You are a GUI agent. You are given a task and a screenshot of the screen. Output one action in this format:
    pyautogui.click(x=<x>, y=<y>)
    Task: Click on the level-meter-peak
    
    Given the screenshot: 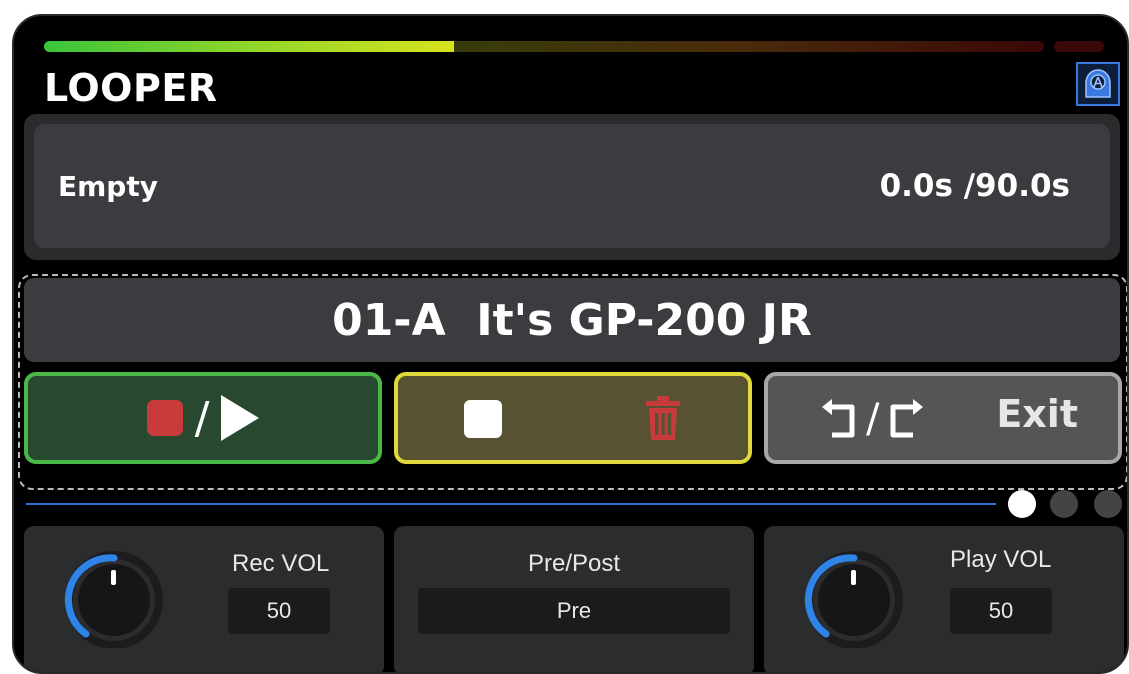 What is the action you would take?
    pyautogui.click(x=1079, y=46)
    